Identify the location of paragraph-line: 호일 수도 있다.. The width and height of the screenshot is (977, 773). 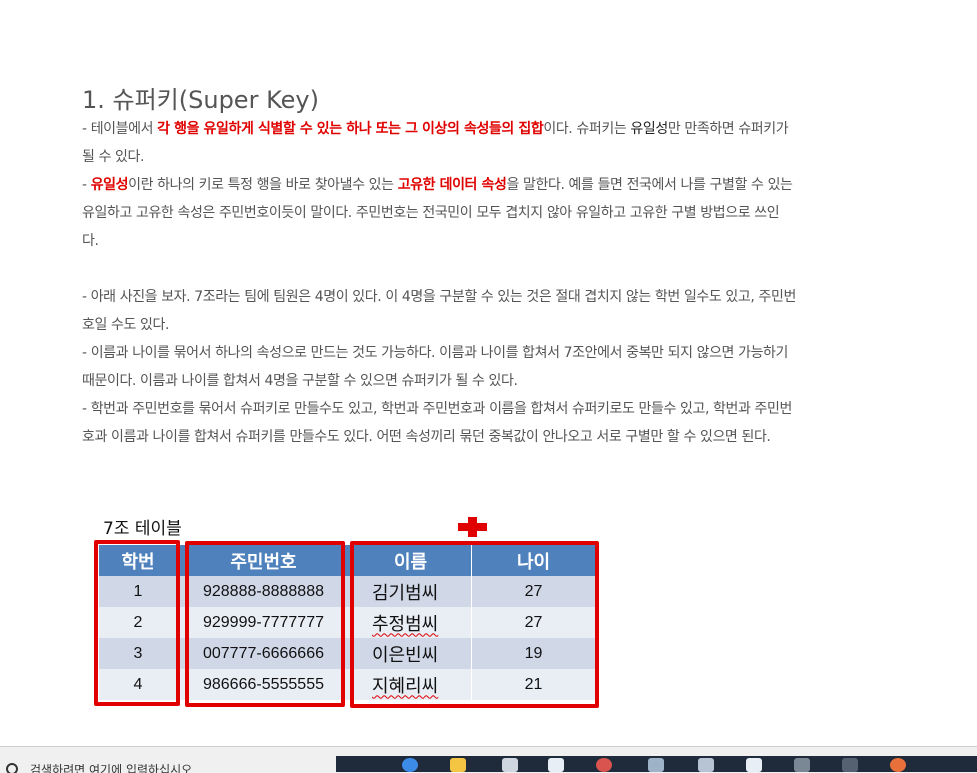
(126, 325).